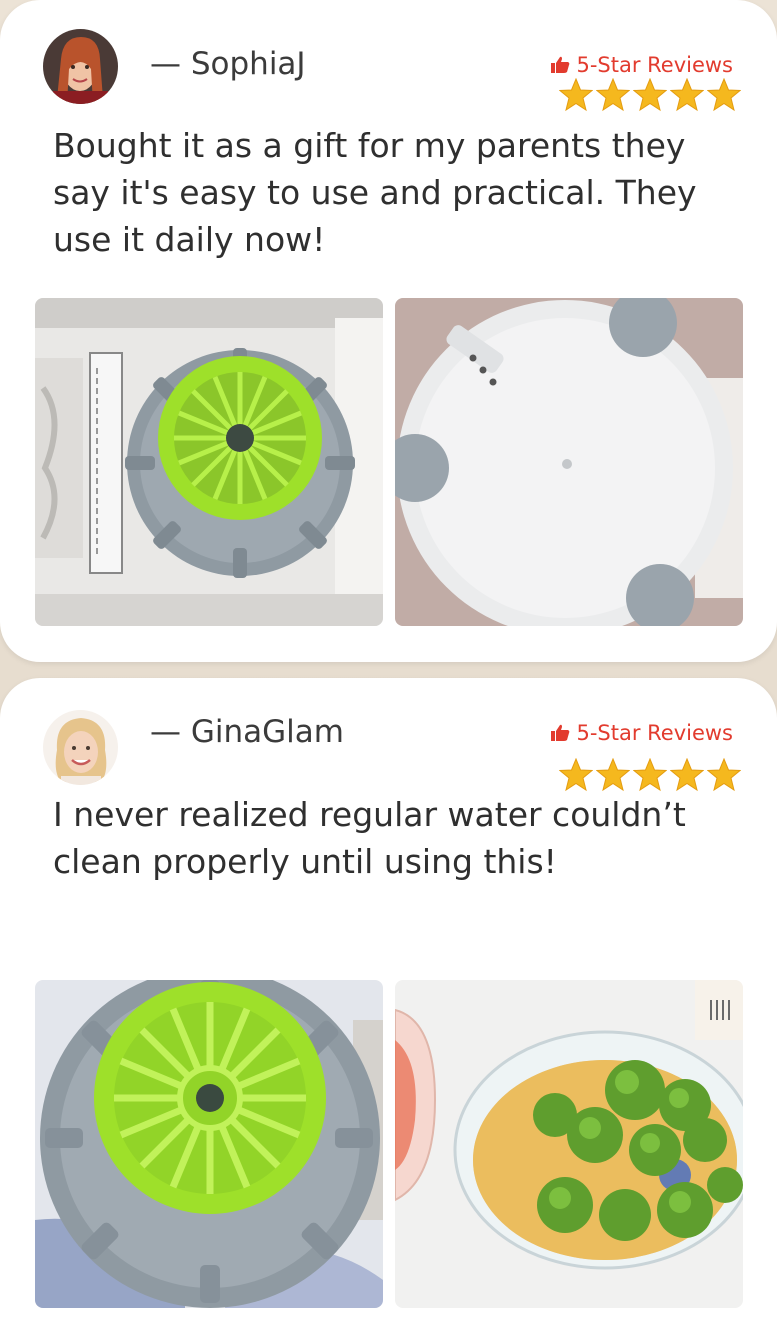 This screenshot has height=1341, width=777. What do you see at coordinates (569, 1144) in the screenshot?
I see `review-photo-broccoli-bowl` at bounding box center [569, 1144].